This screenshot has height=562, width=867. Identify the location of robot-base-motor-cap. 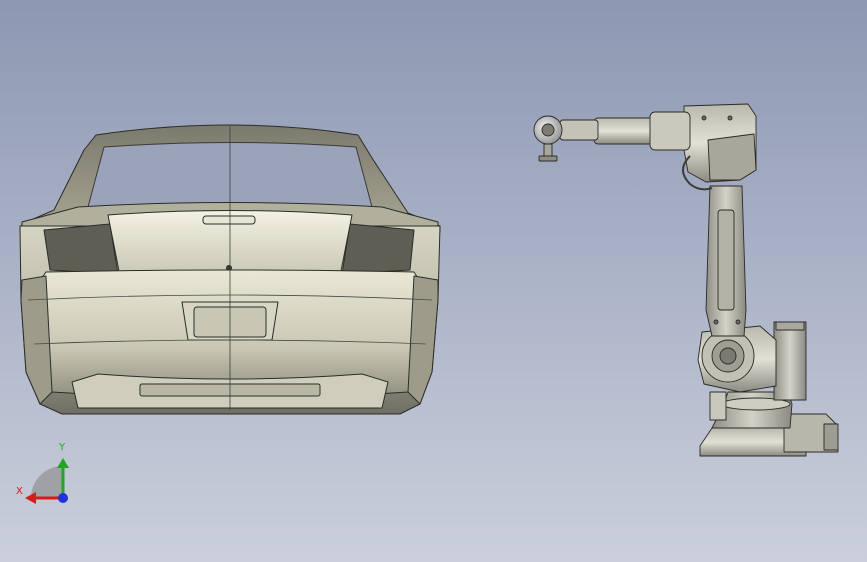
(831, 437).